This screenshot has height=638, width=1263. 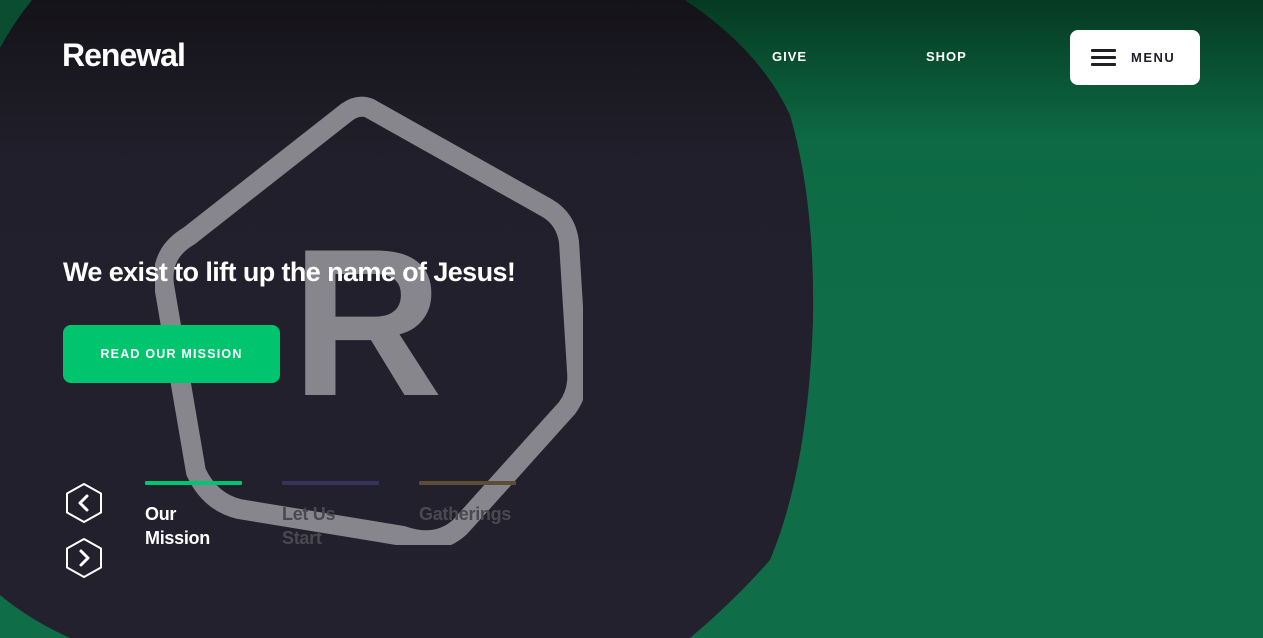 I want to click on brand-logo: Renewal, so click(x=124, y=55).